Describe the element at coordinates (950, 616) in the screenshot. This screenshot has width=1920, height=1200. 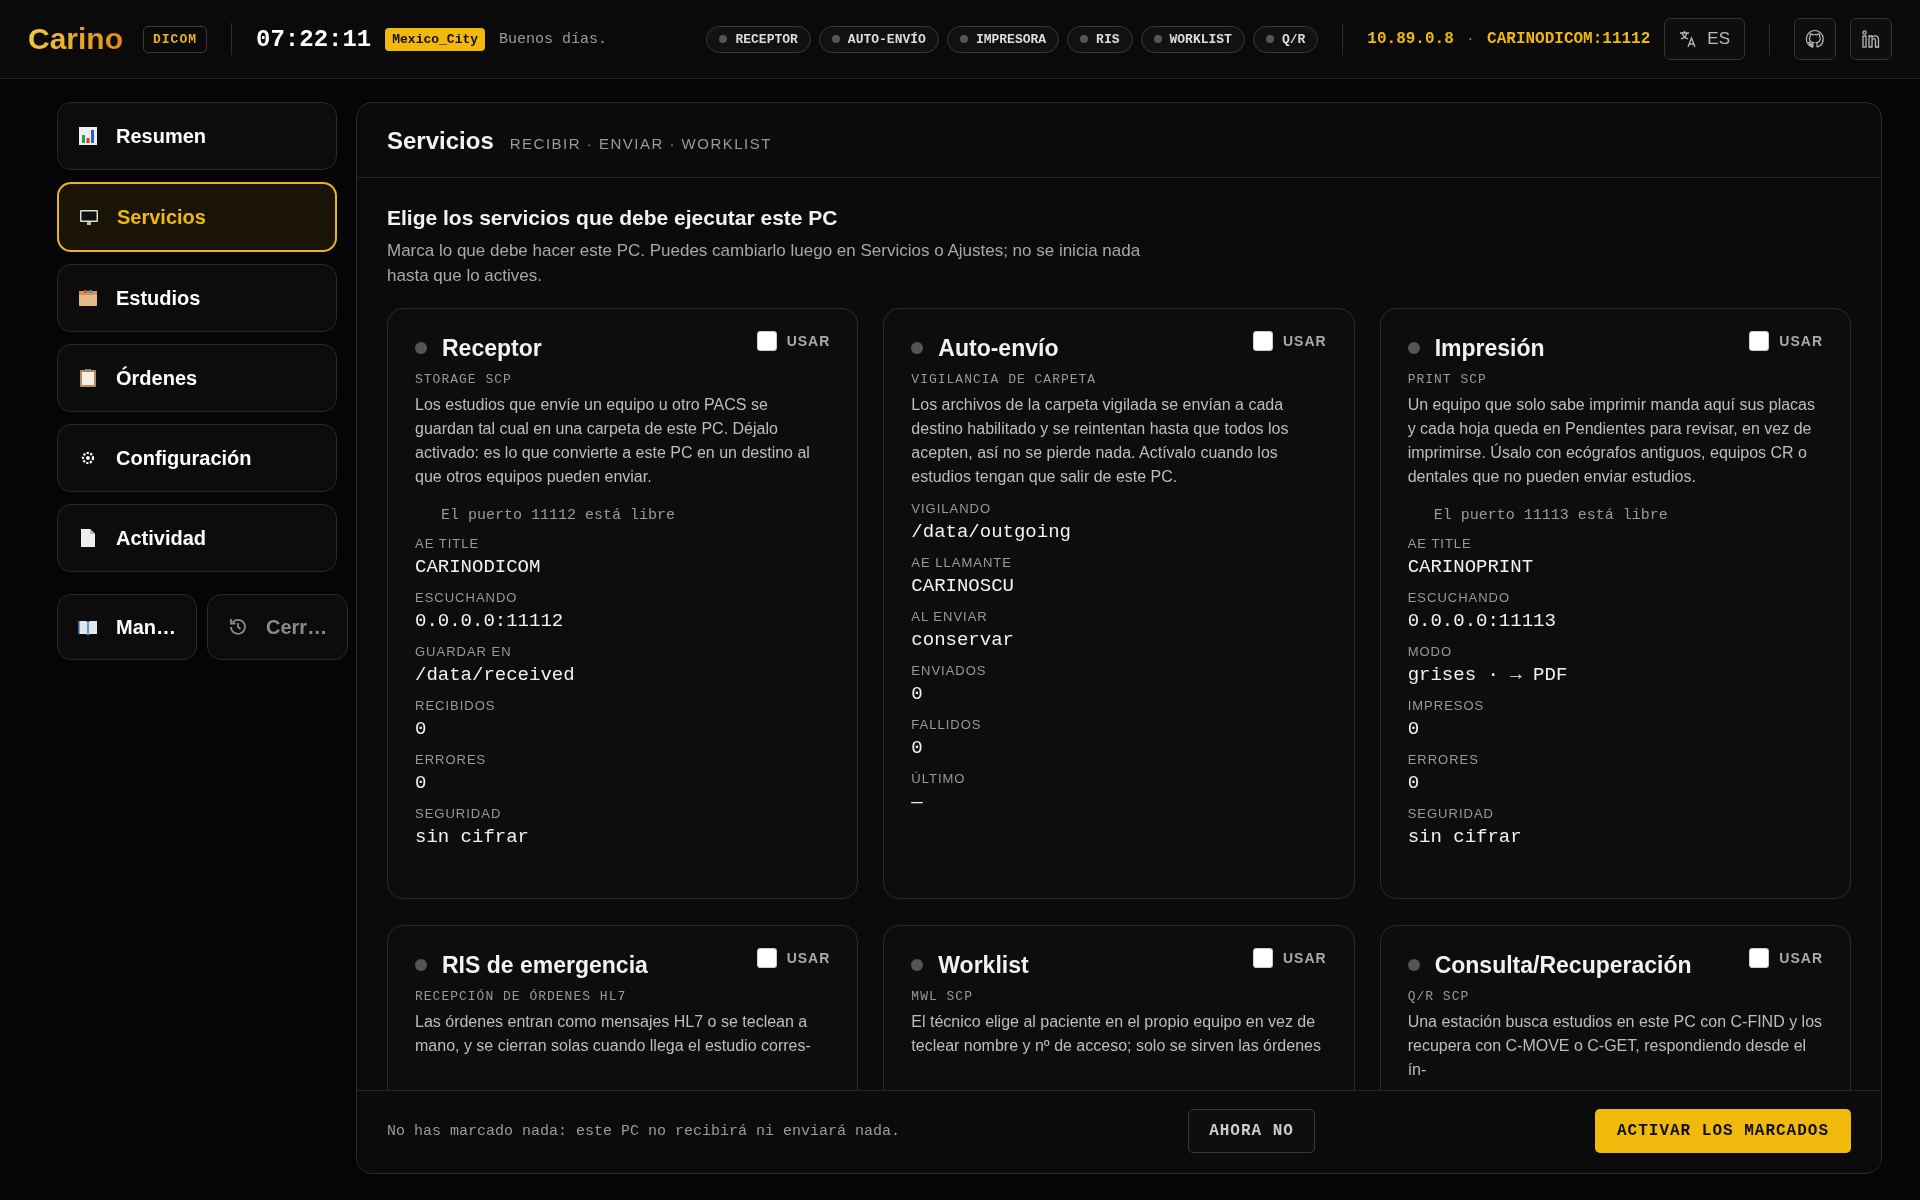
I see `field-label: AL ENVIAR` at that location.